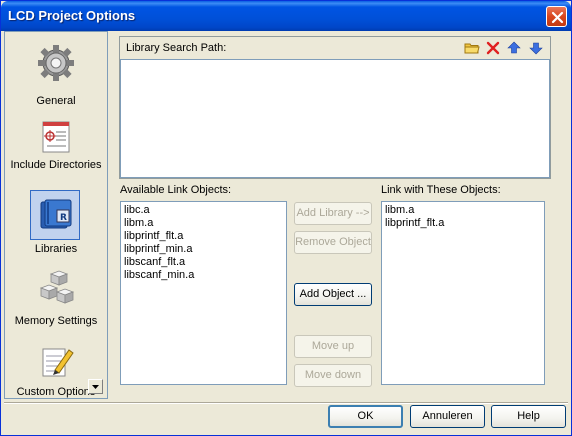 This screenshot has width=572, height=436. I want to click on move-up-button: Move up, so click(333, 346).